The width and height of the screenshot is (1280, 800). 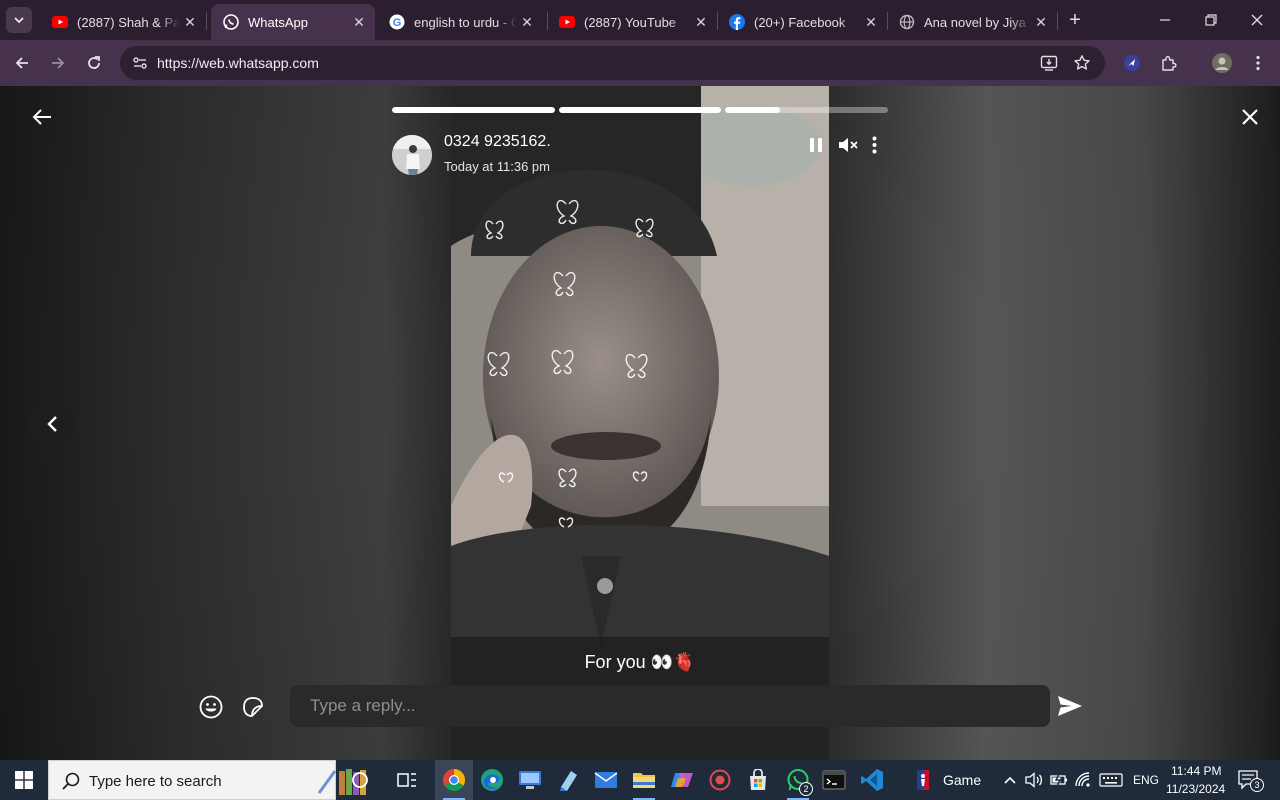 I want to click on tab-title: (2887) YouTube, so click(x=630, y=22).